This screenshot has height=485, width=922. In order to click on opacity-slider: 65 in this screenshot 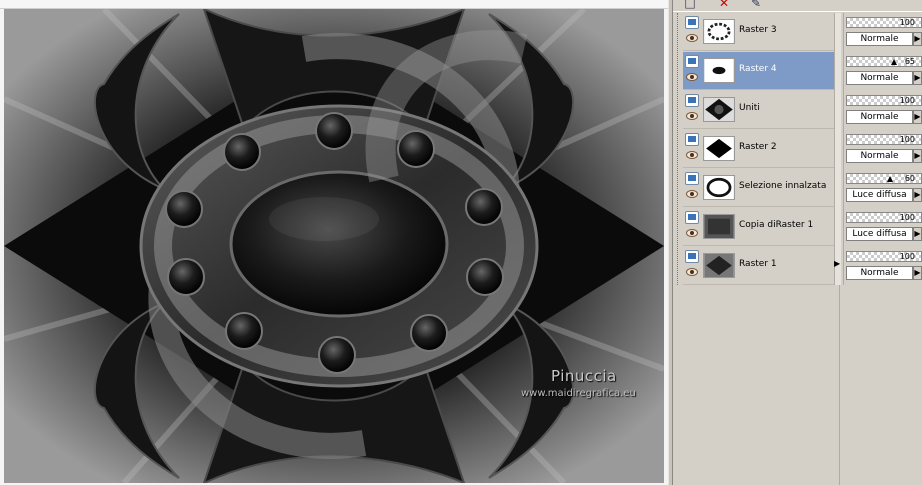, I will do `click(884, 61)`.